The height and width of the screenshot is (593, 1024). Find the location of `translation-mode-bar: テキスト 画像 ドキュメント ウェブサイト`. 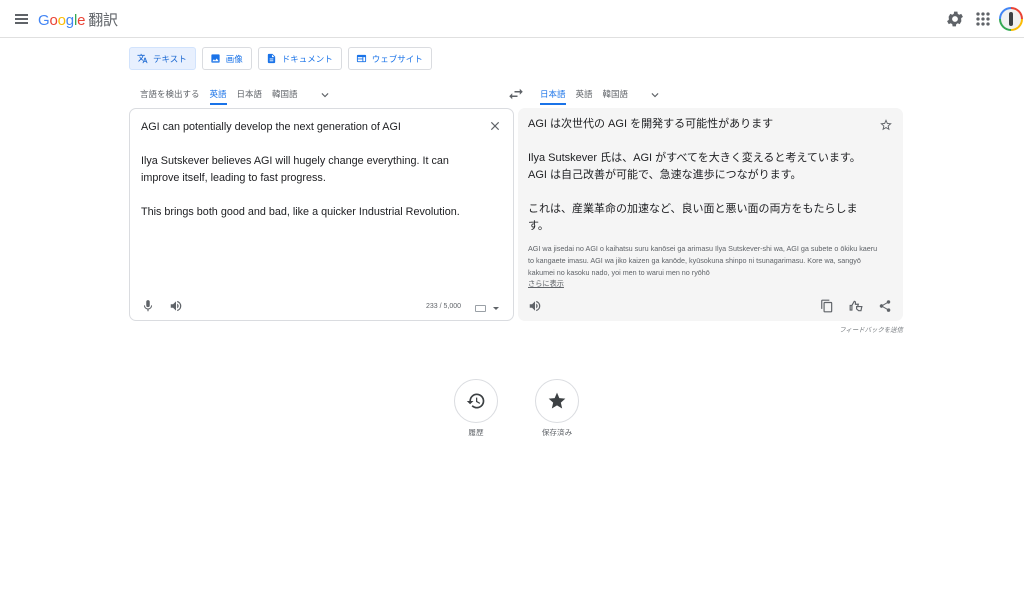

translation-mode-bar: テキスト 画像 ドキュメント ウェブサイト is located at coordinates (280, 58).